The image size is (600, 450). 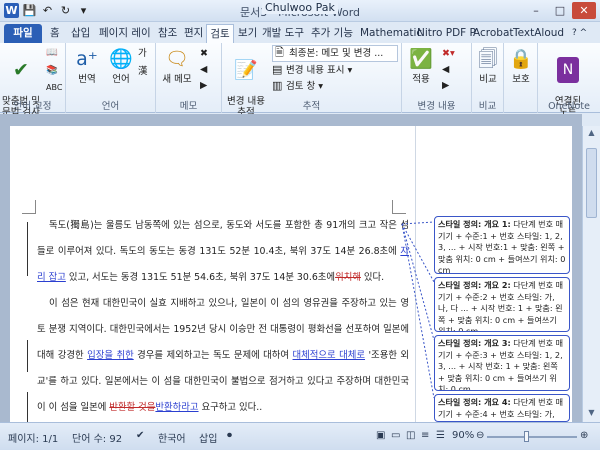 I want to click on tab-mailings: 편지, so click(x=193, y=33).